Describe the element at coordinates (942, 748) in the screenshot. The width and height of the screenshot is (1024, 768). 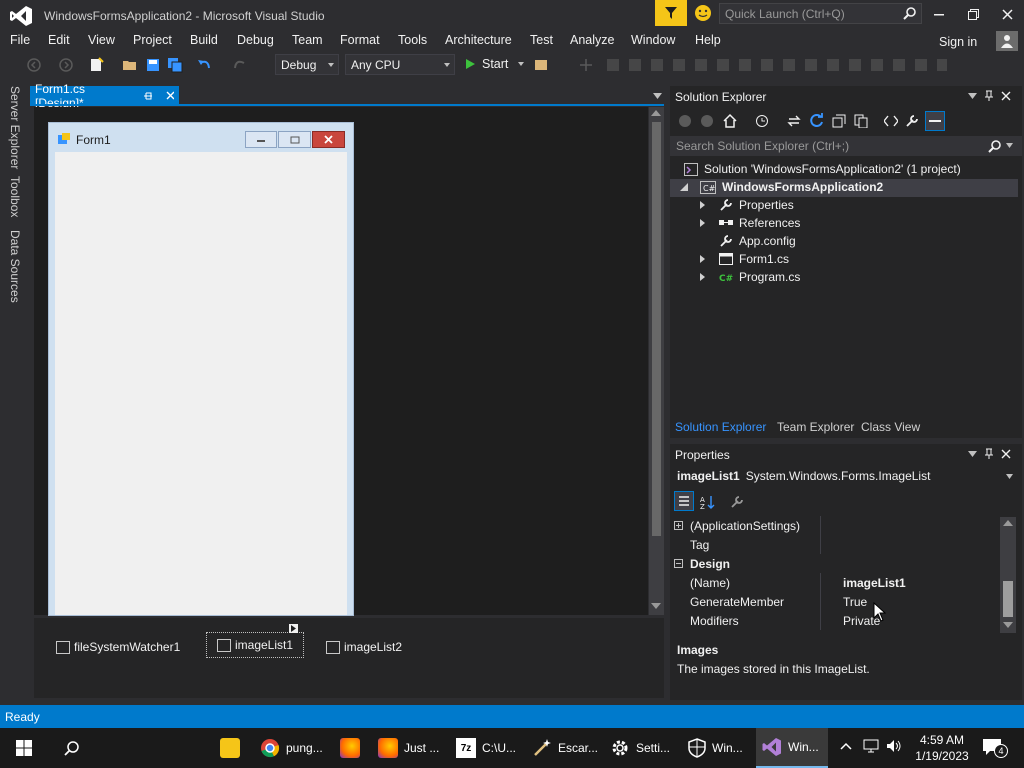
I see `taskbar-clock: 4:59 AM 1/19/2023` at that location.